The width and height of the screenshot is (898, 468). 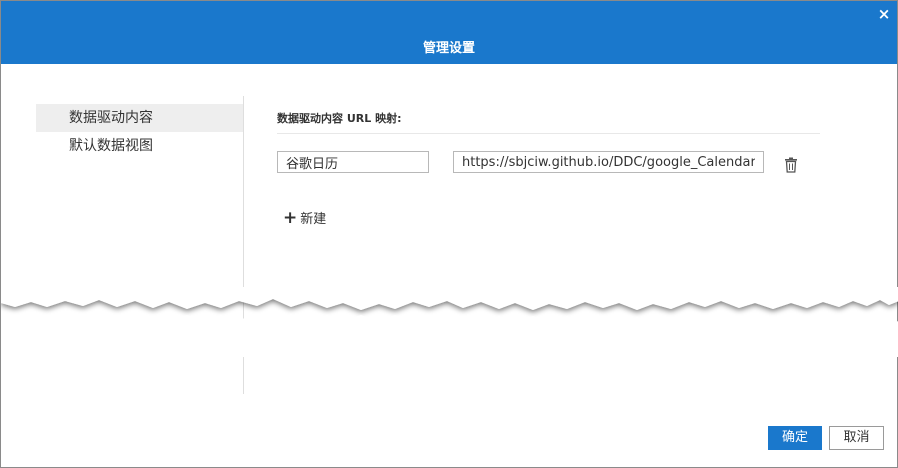 I want to click on sidebar-item-data-driven-content: 数据驱动内容, so click(x=139, y=118).